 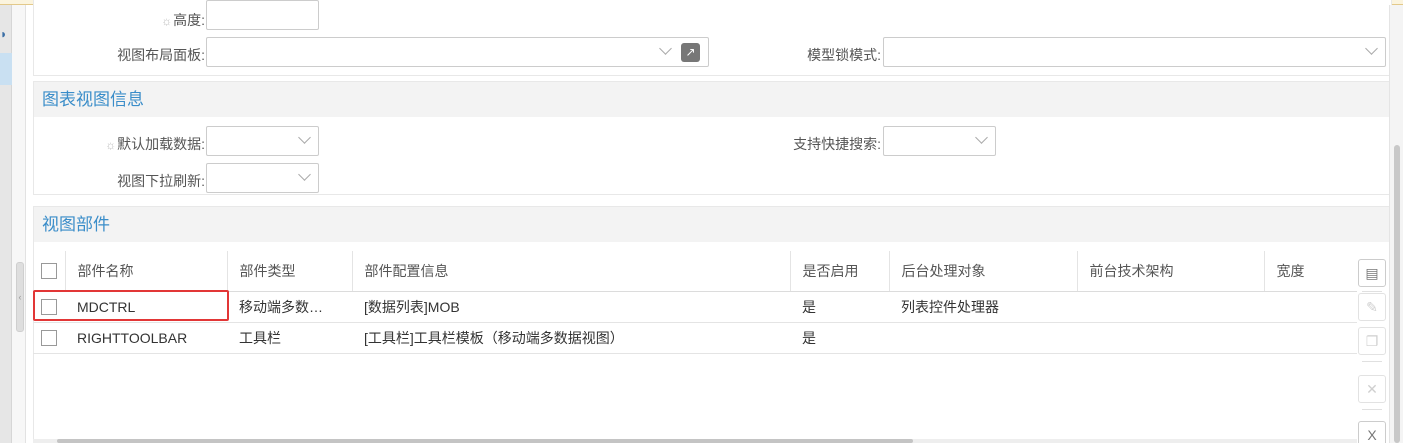 I want to click on column-header: 部件配置信息, so click(x=571, y=271).